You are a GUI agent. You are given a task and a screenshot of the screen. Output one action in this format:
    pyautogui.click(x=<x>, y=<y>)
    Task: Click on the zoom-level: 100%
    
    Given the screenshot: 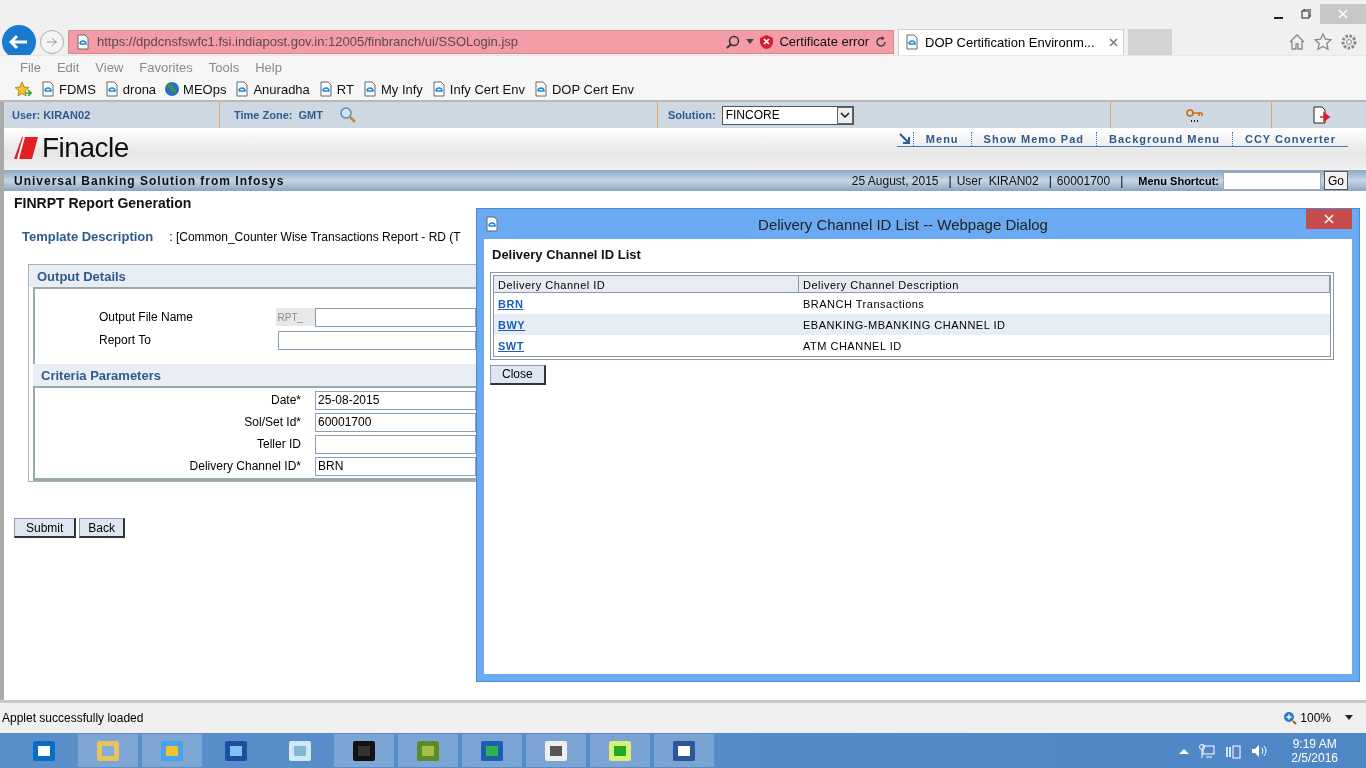 What is the action you would take?
    pyautogui.click(x=1315, y=718)
    